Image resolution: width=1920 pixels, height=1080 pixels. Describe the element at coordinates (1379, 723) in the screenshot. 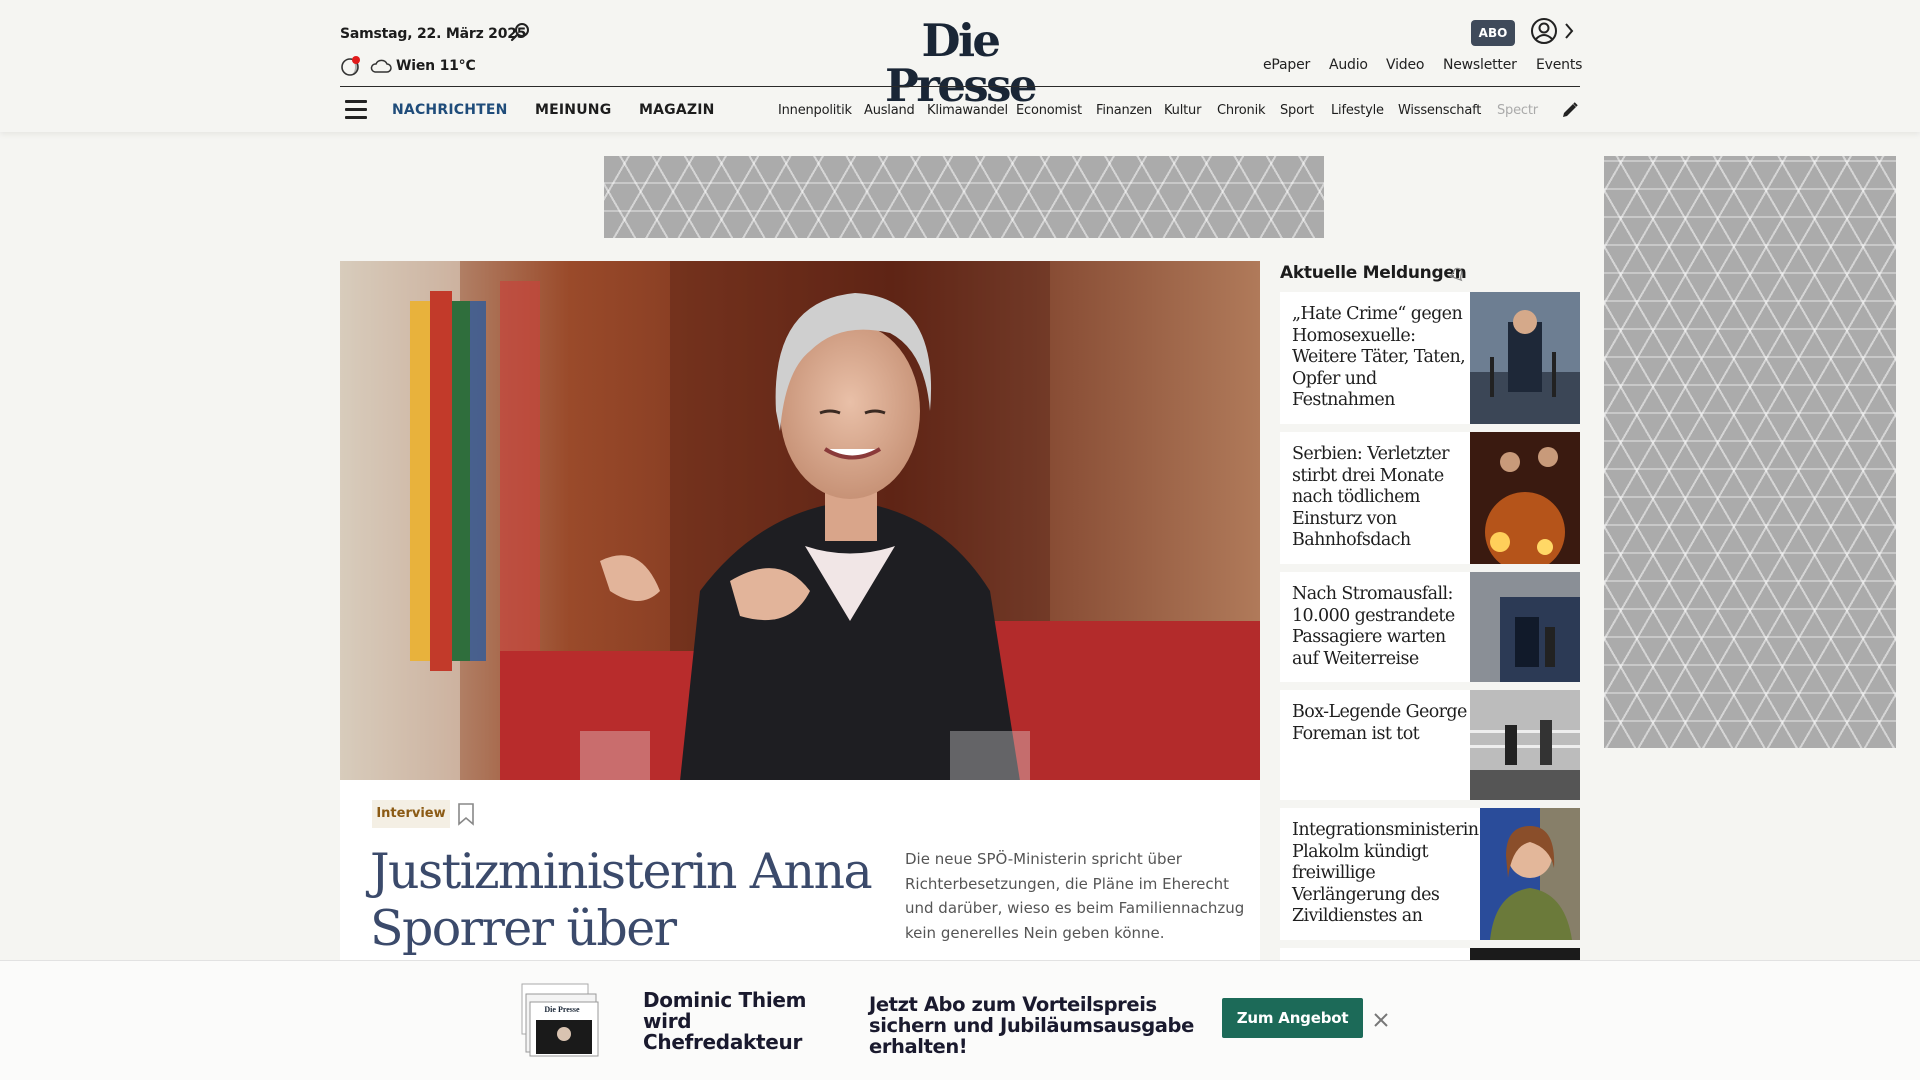

I see `news-item-text: Box-Legende George Foreman ist tot` at that location.